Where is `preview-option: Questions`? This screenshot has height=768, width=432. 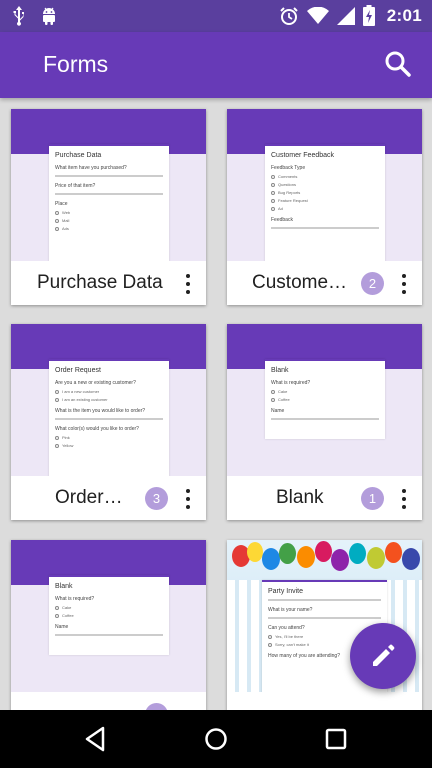 preview-option: Questions is located at coordinates (325, 184).